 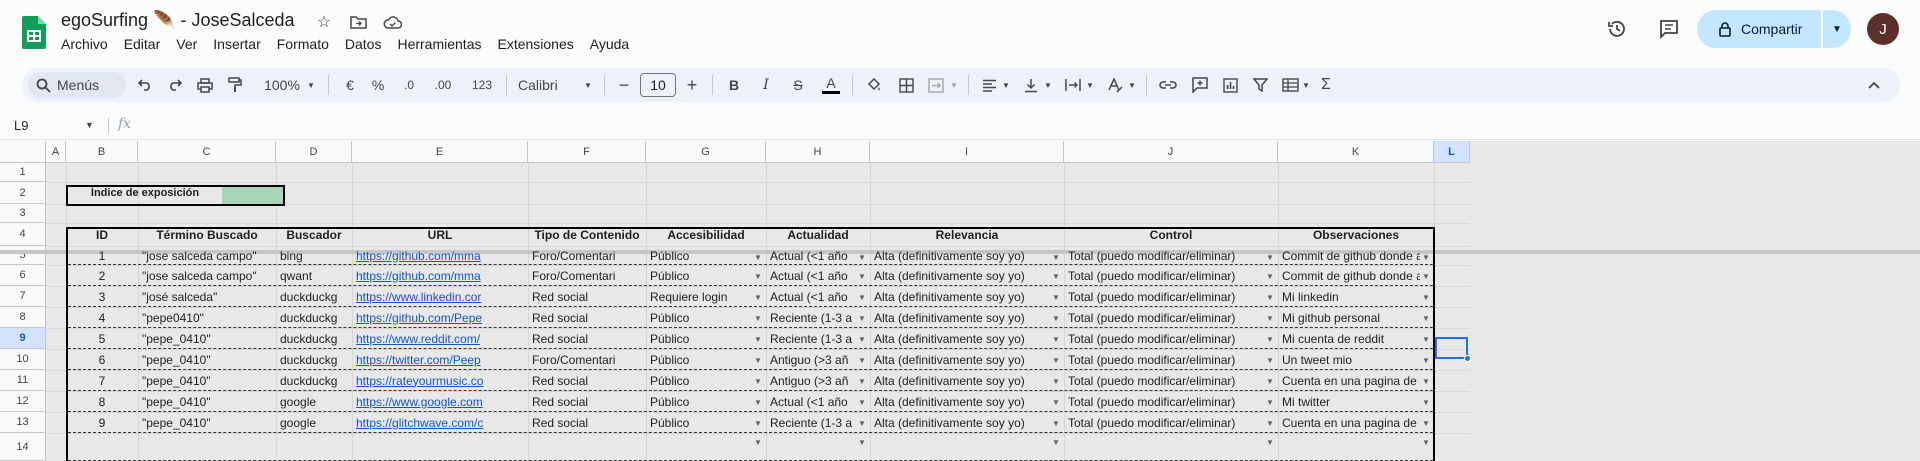 What do you see at coordinates (1290, 85) in the screenshot?
I see `filter-views-icon` at bounding box center [1290, 85].